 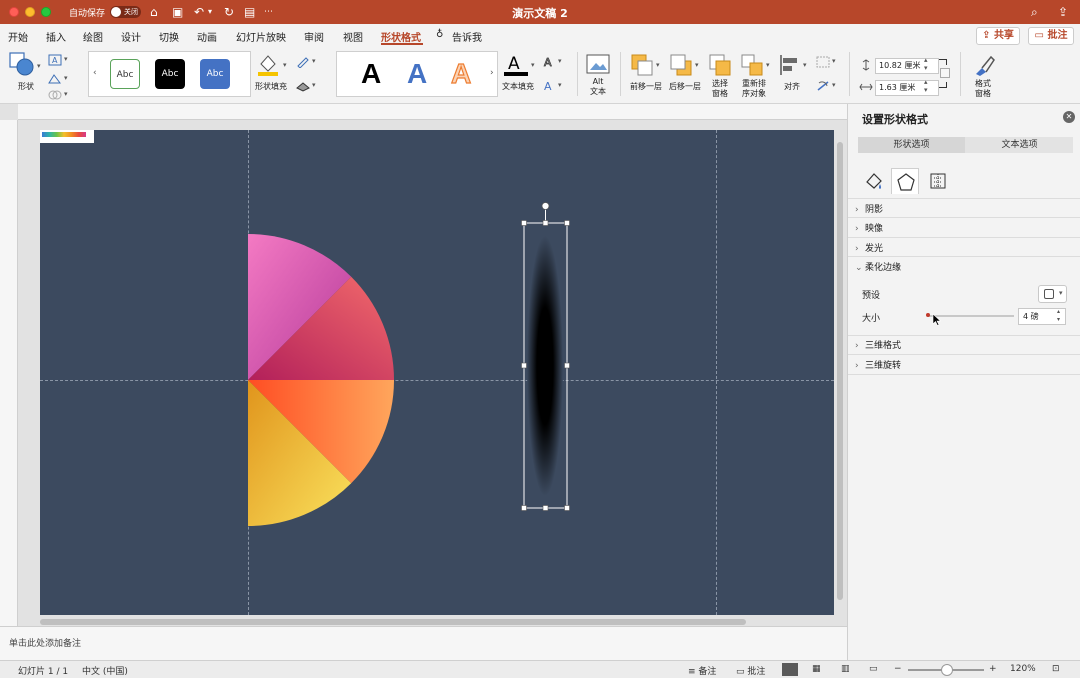 I want to click on zoom-level: 120%, so click(x=1023, y=669).